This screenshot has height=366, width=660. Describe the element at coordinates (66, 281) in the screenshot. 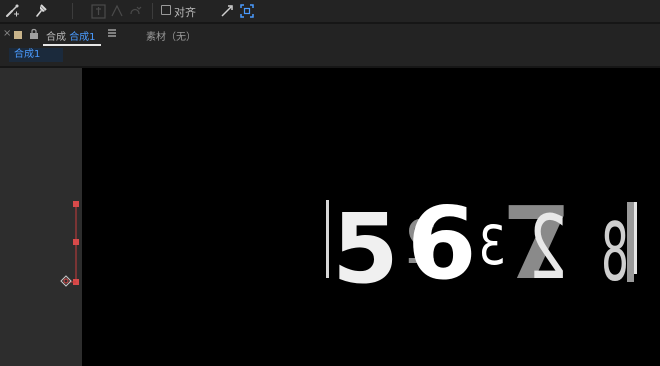

I see `anchor-point-icon` at that location.